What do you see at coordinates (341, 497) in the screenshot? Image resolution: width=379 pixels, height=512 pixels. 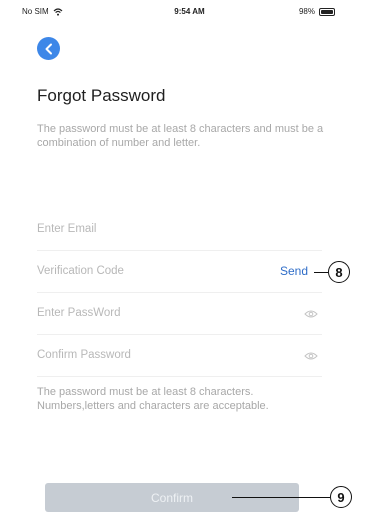 I see `callout-badge-confirm: 9` at bounding box center [341, 497].